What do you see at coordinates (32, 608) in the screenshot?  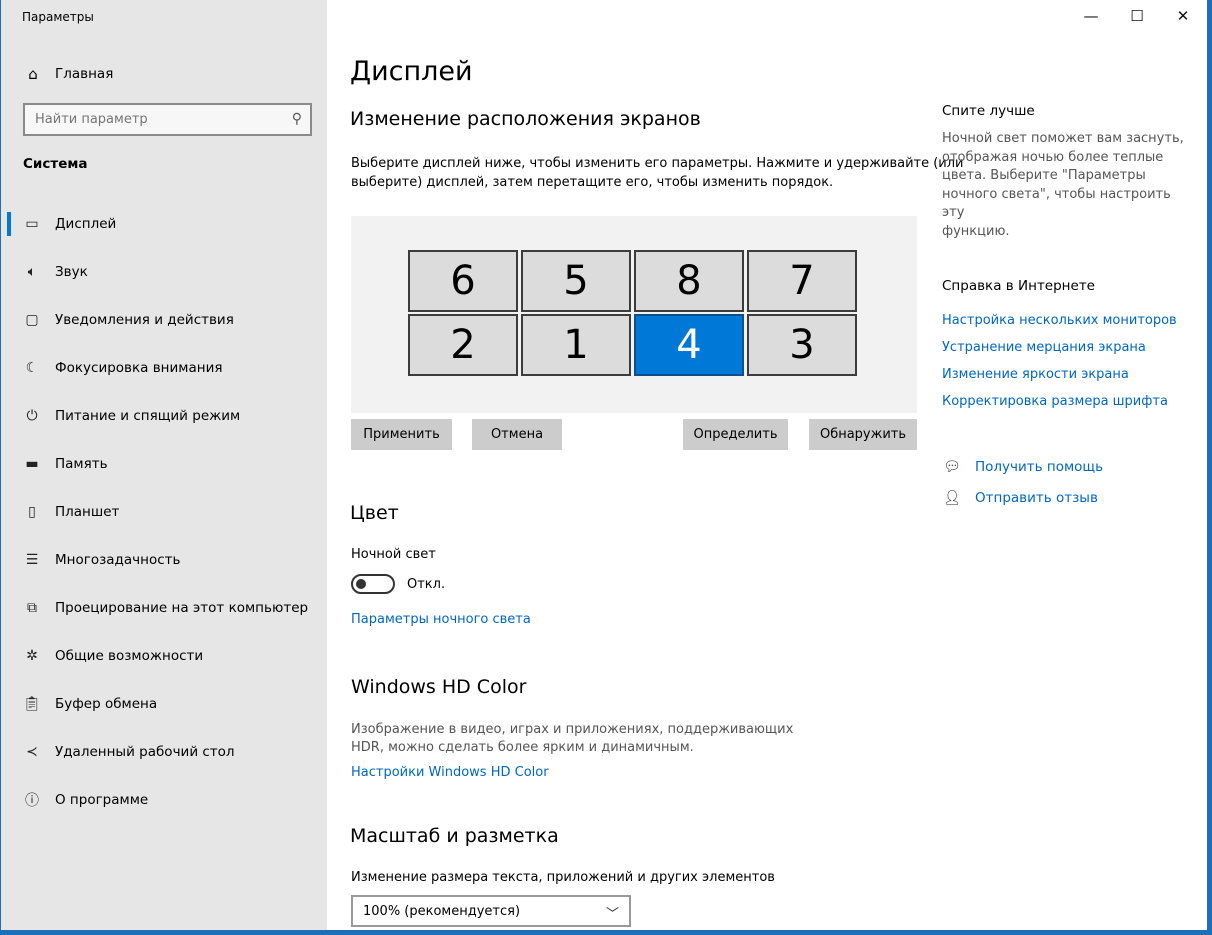 I see `projecting-icon: ⧉` at bounding box center [32, 608].